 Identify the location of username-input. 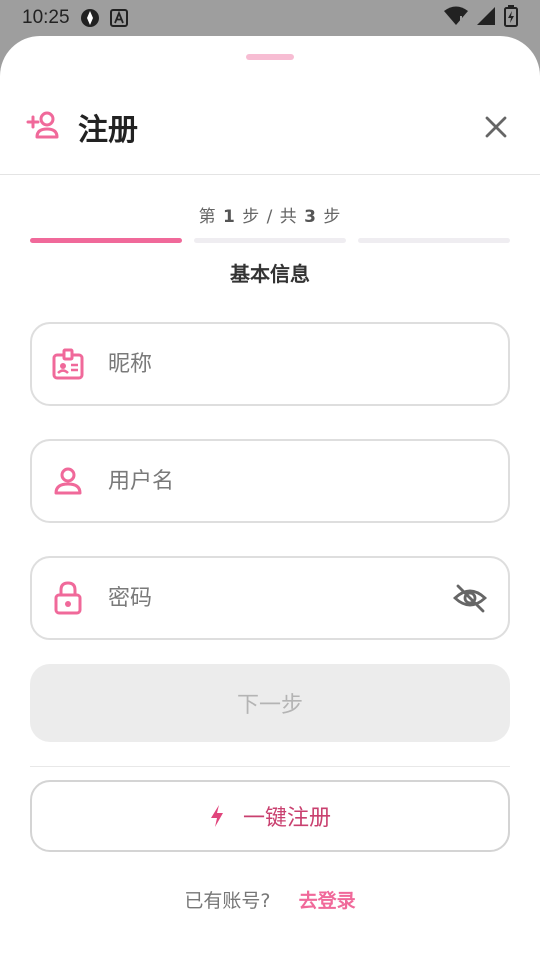
(299, 481).